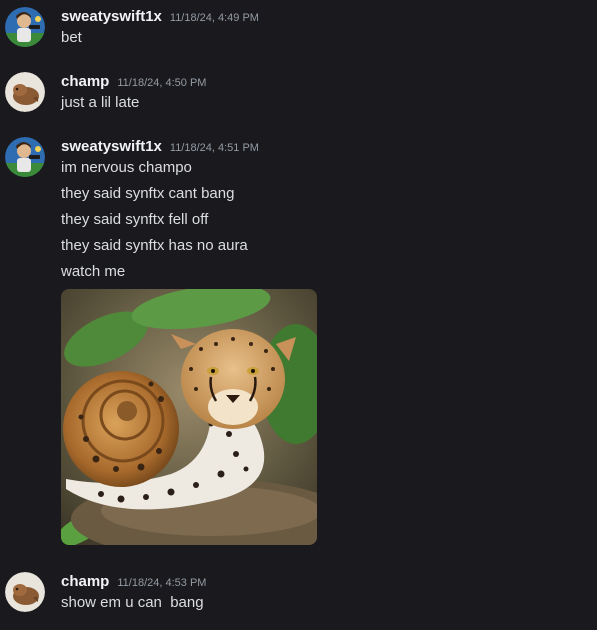 This screenshot has width=597, height=630. I want to click on timestamp: 11/18/24, 4:51 PM, so click(214, 148).